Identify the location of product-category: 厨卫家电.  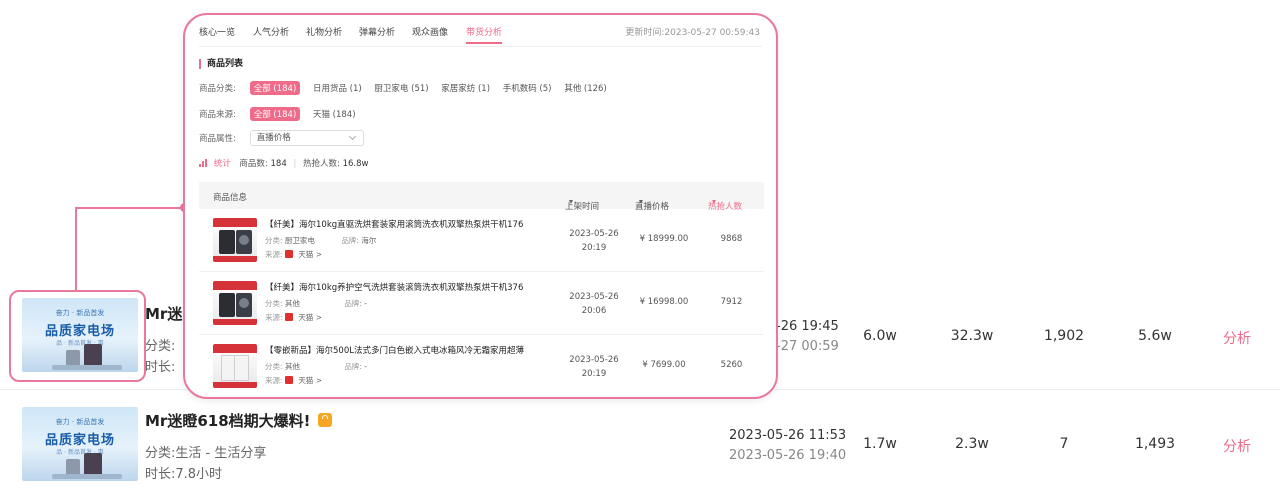
(299, 240).